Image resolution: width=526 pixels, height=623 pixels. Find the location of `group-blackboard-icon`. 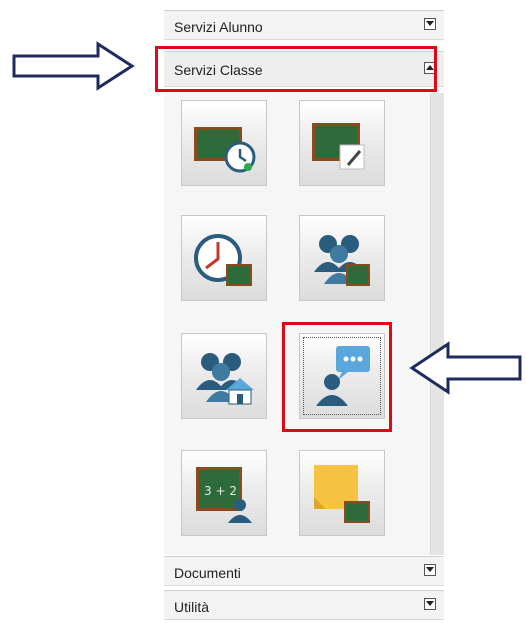

group-blackboard-icon is located at coordinates (342, 260).